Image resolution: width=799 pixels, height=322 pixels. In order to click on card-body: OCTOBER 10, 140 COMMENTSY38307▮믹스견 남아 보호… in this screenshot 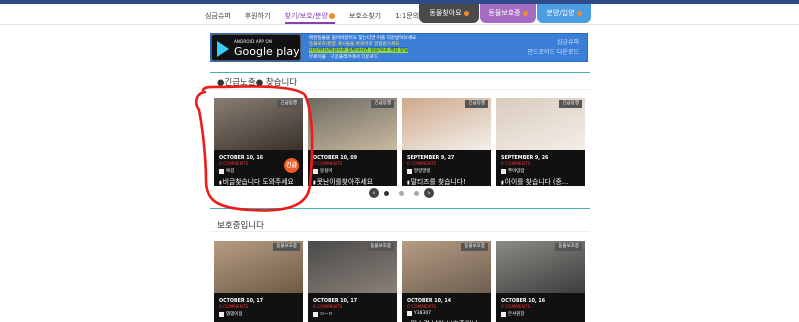, I will do `click(446, 307)`.